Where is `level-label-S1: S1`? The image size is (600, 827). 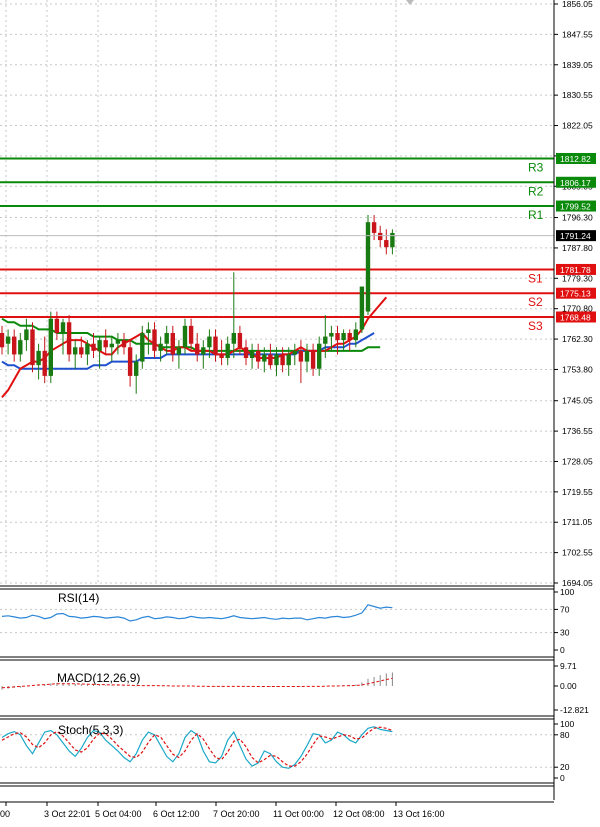
level-label-S1: S1 is located at coordinates (535, 278).